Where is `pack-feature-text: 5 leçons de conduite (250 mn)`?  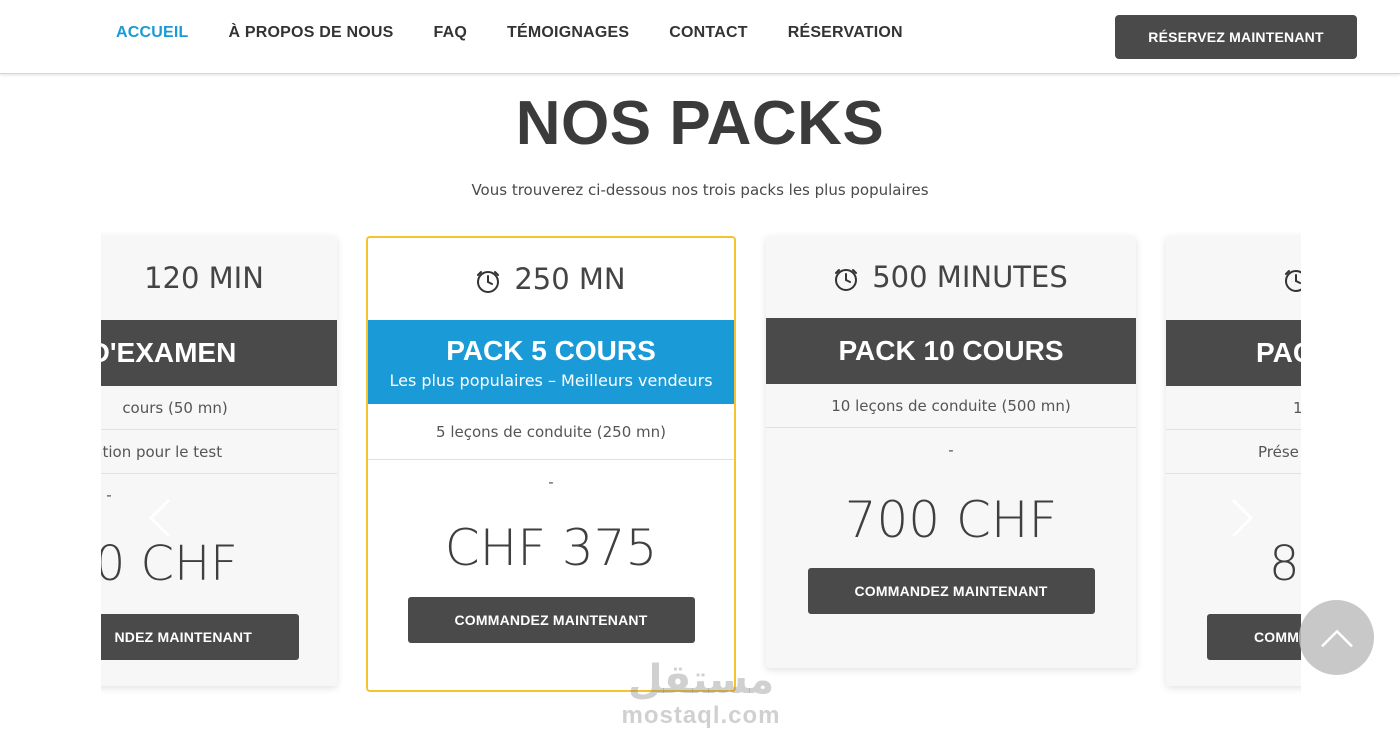 pack-feature-text: 5 leçons de conduite (250 mn) is located at coordinates (551, 432).